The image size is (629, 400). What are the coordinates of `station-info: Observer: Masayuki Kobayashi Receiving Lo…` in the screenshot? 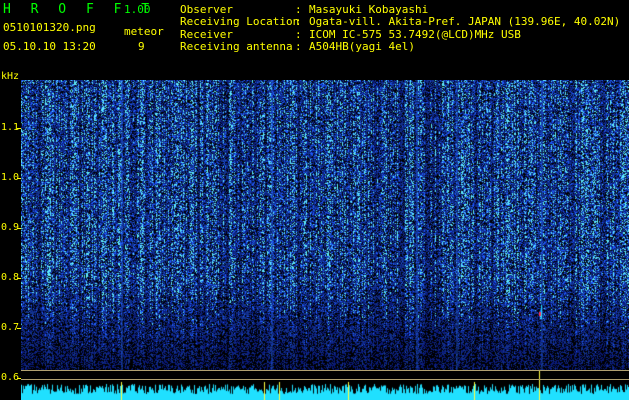 It's located at (400, 28).